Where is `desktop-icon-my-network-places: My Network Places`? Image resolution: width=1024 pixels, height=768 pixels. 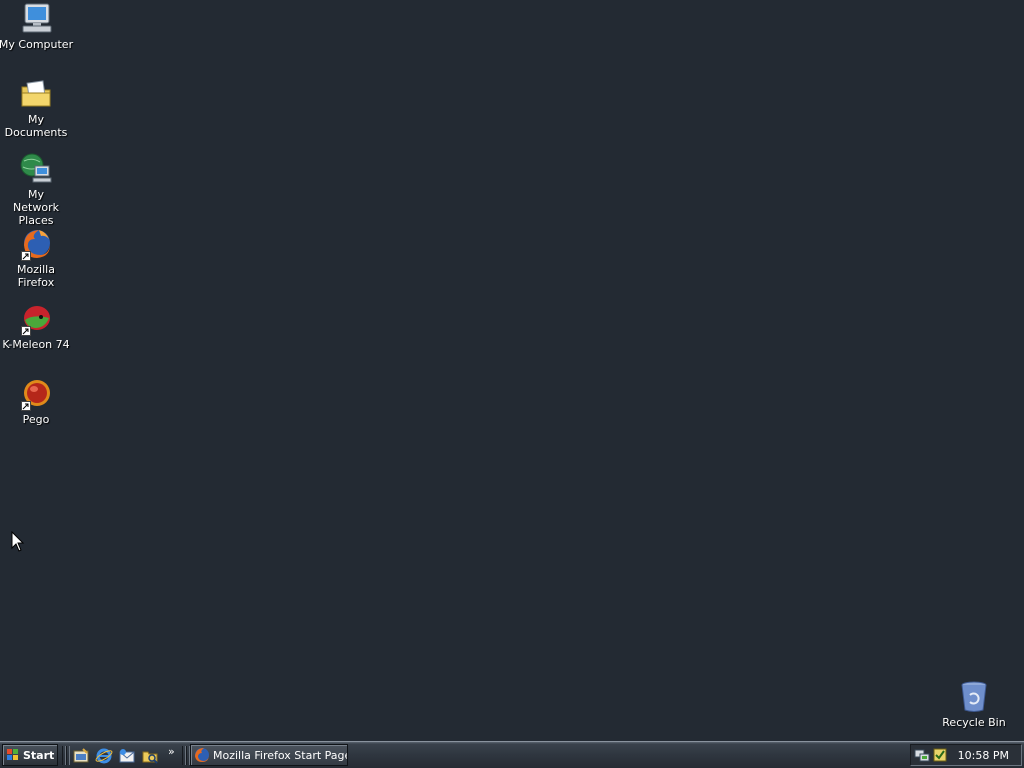
desktop-icon-my-network-places: My Network Places is located at coordinates (37, 189).